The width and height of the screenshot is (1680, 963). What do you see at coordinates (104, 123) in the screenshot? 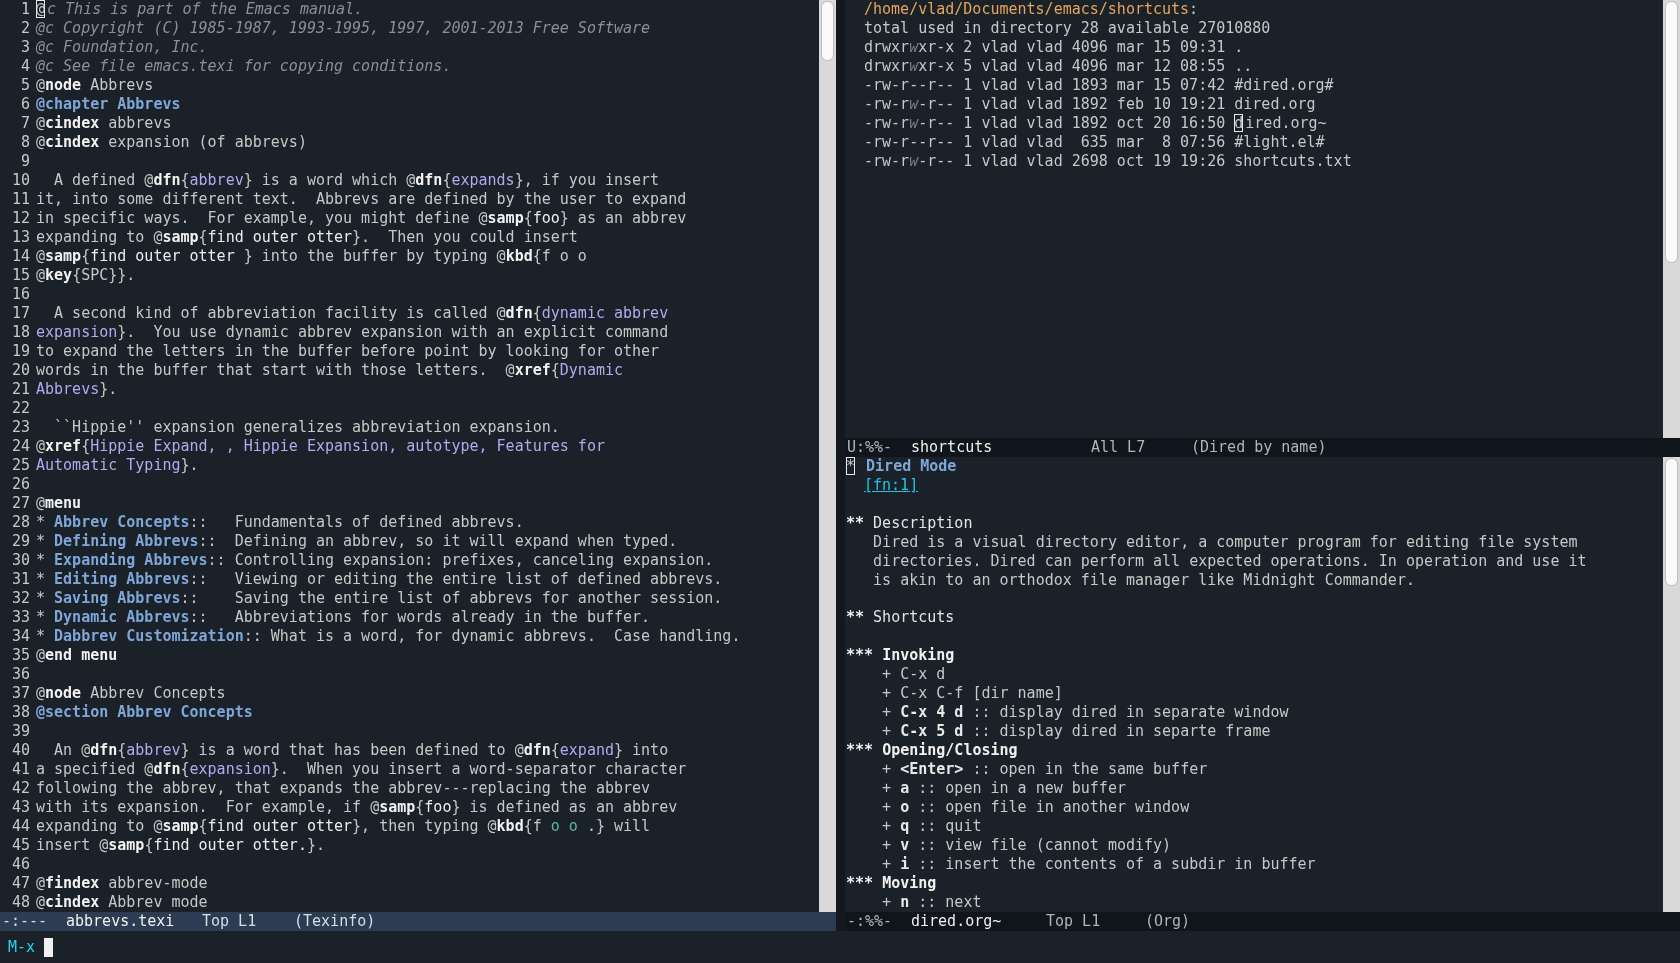
I see `code-line: @cindex abbrevs` at bounding box center [104, 123].